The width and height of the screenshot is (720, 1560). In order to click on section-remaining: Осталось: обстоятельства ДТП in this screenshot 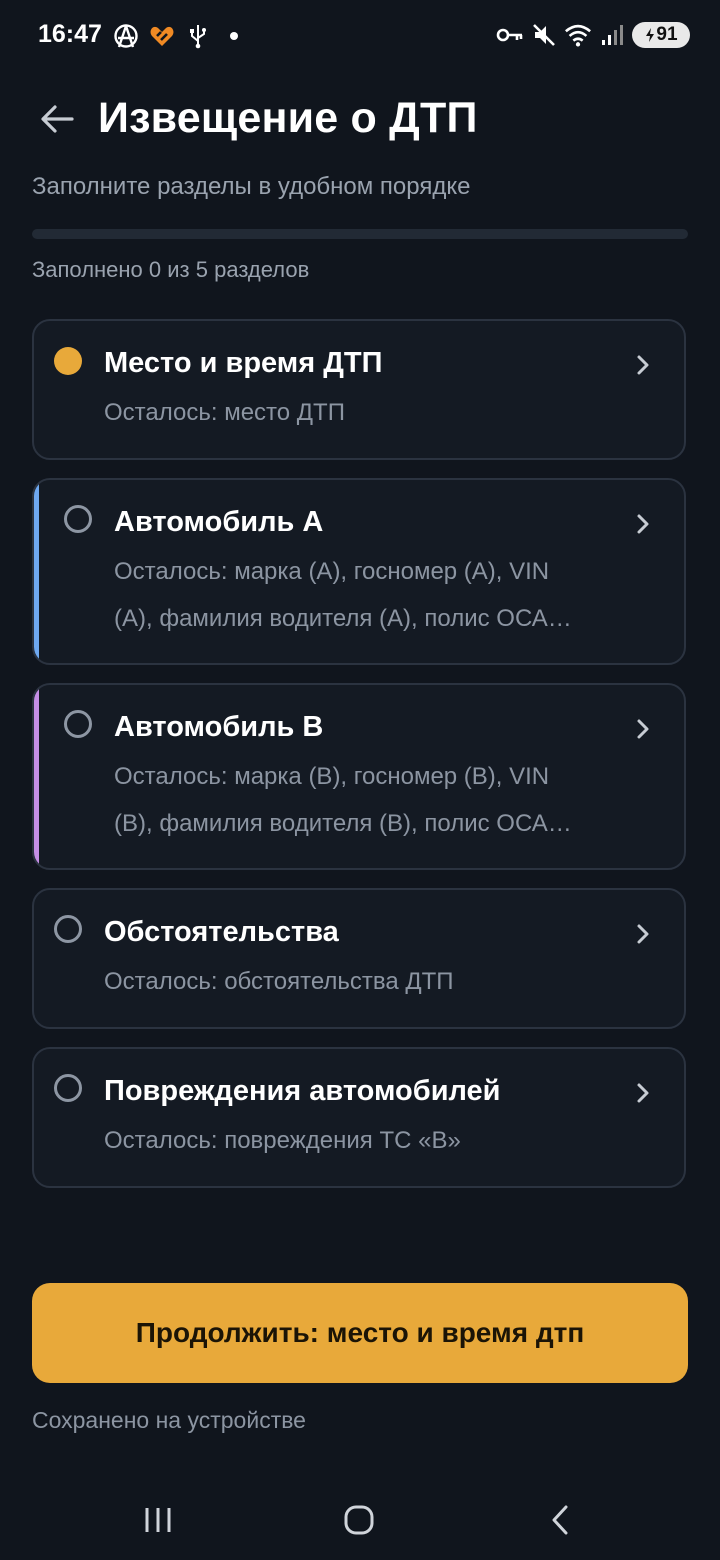, I will do `click(279, 981)`.